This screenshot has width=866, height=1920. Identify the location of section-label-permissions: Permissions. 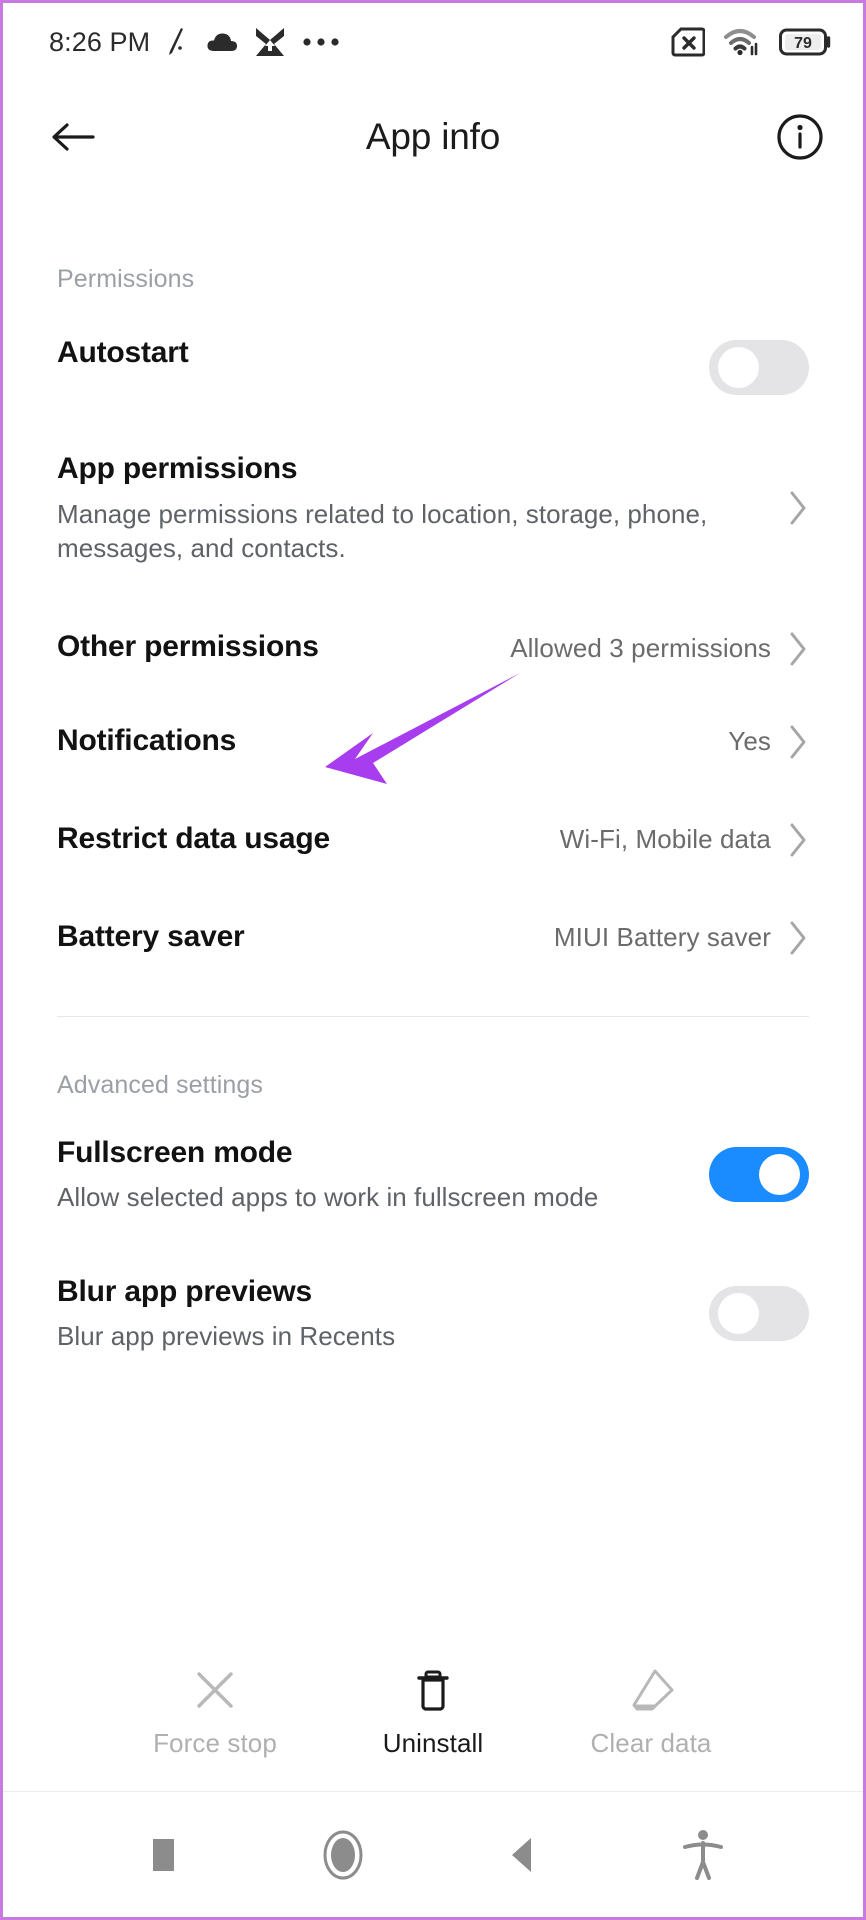
(126, 279).